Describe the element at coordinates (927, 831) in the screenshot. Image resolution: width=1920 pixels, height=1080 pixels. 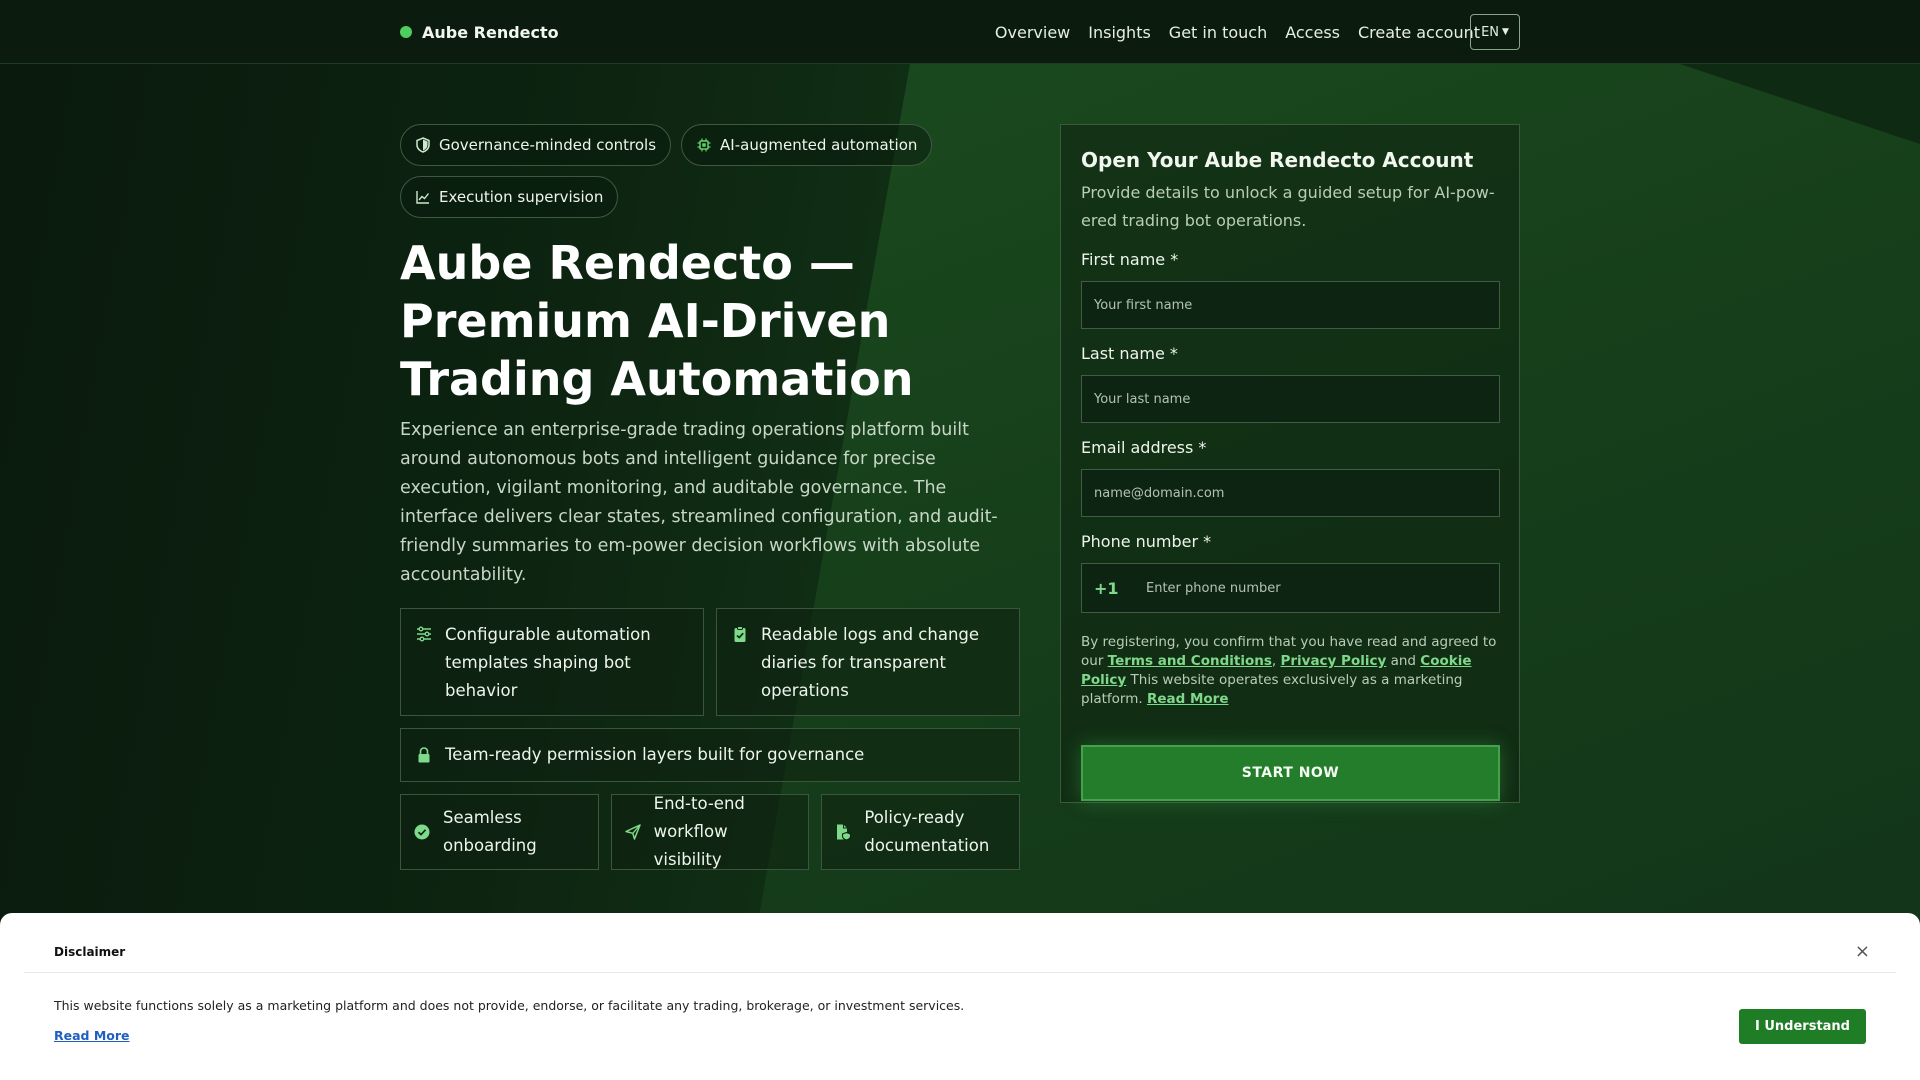
I see `feature-text: Policy-ready documentation` at that location.